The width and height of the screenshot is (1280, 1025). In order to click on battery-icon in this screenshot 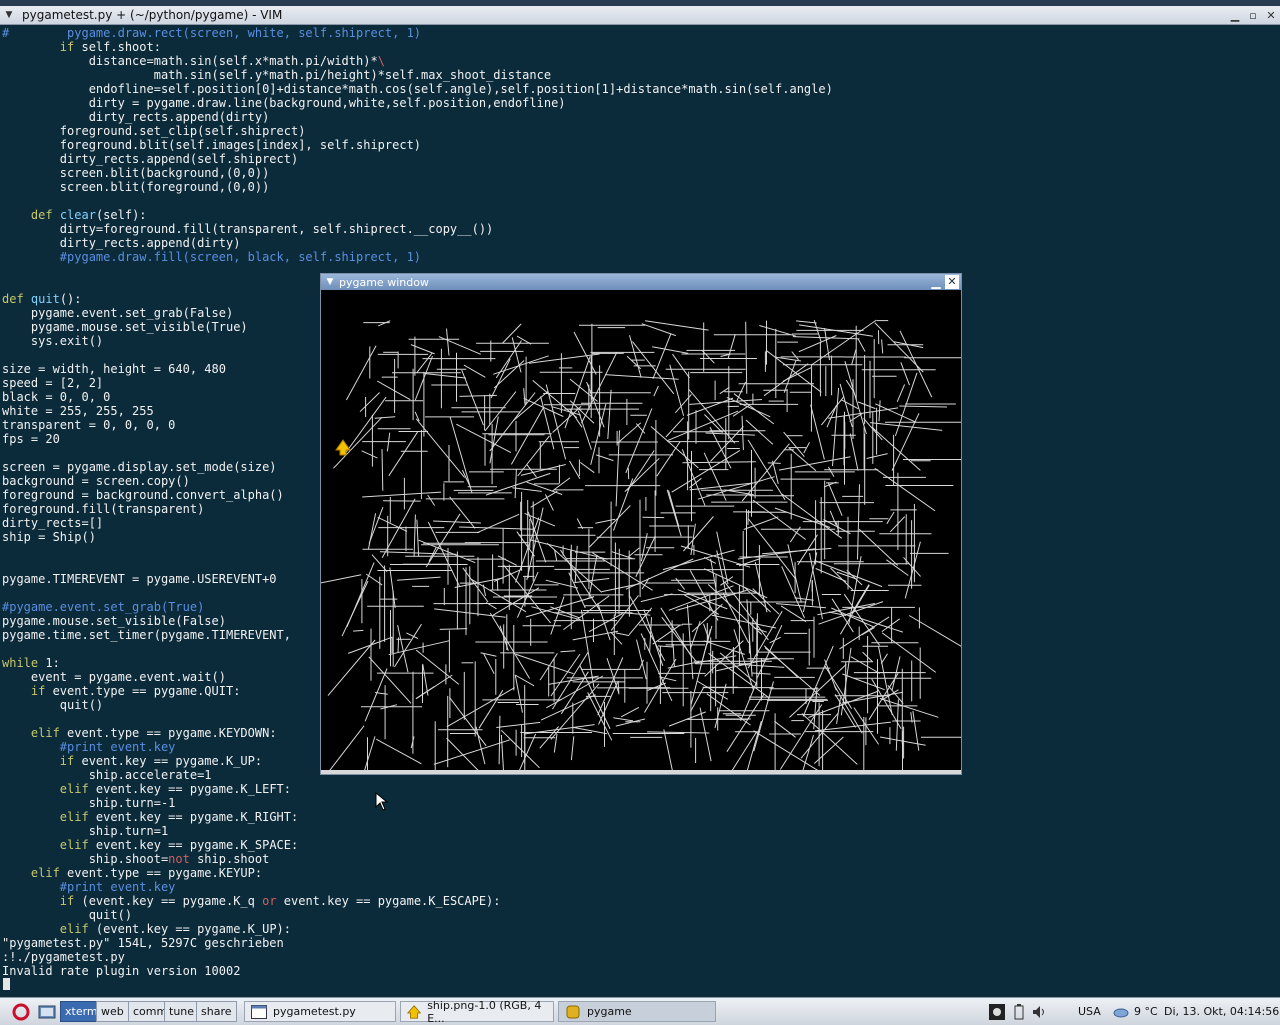, I will do `click(1019, 1012)`.